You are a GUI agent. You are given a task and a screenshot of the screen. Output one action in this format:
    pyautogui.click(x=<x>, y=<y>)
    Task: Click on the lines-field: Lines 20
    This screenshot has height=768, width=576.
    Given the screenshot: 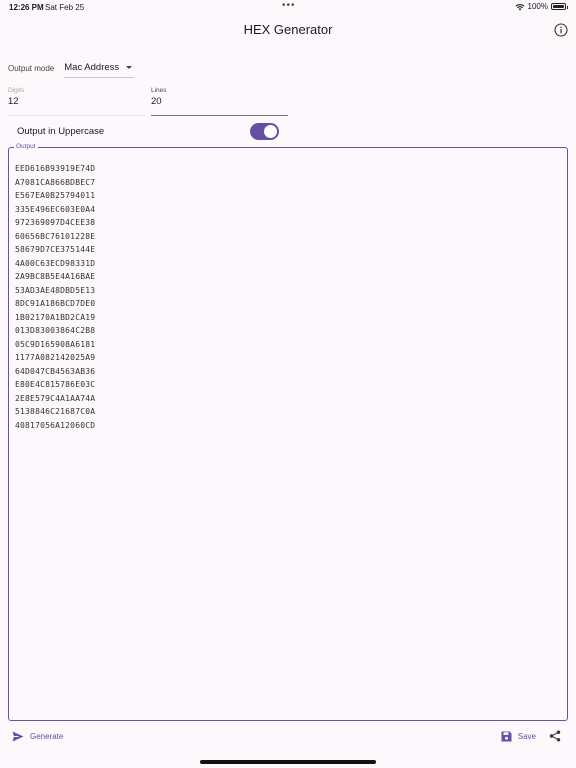 What is the action you would take?
    pyautogui.click(x=219, y=101)
    